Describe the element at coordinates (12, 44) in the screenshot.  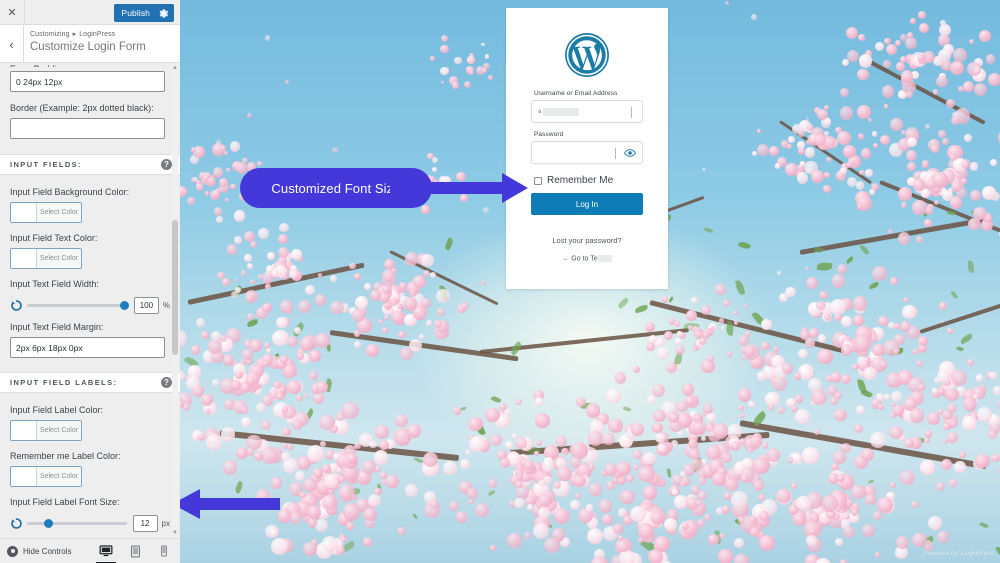
I see `chevron-left-icon: ‹` at that location.